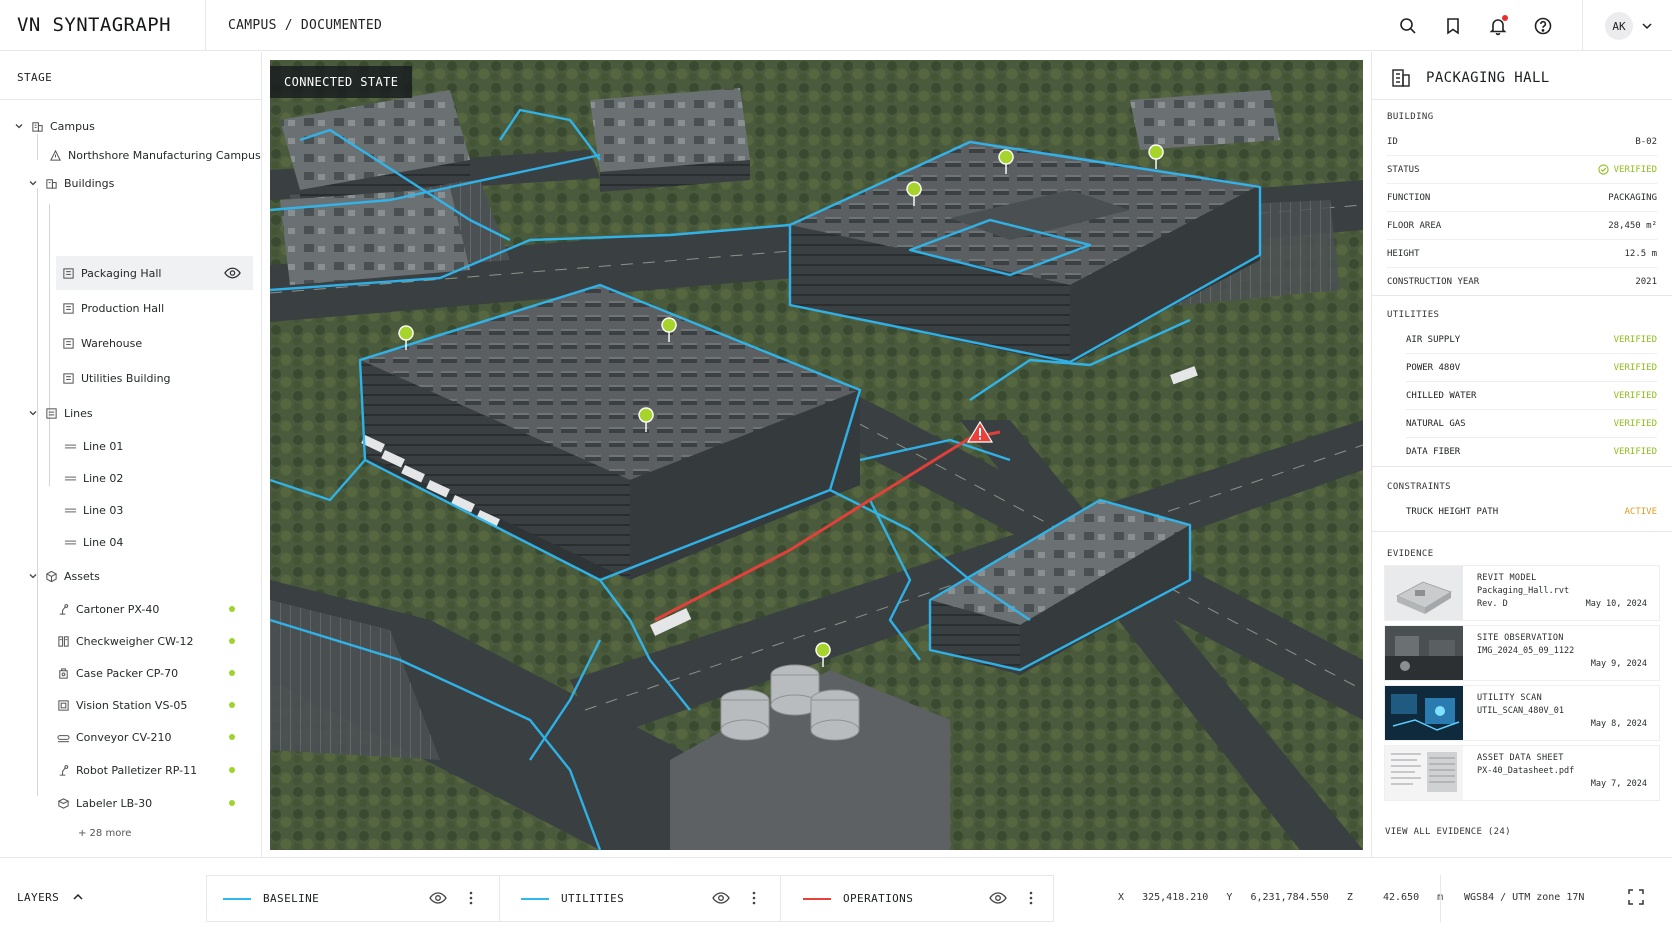  Describe the element at coordinates (63, 705) in the screenshot. I see `vision-icon` at that location.